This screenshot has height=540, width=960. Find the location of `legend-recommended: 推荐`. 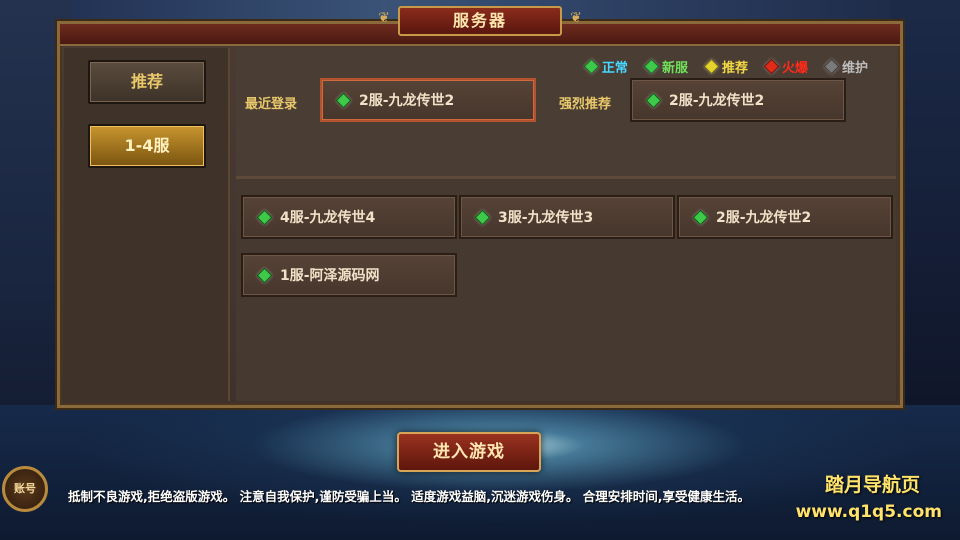

legend-recommended: 推荐 is located at coordinates (725, 66).